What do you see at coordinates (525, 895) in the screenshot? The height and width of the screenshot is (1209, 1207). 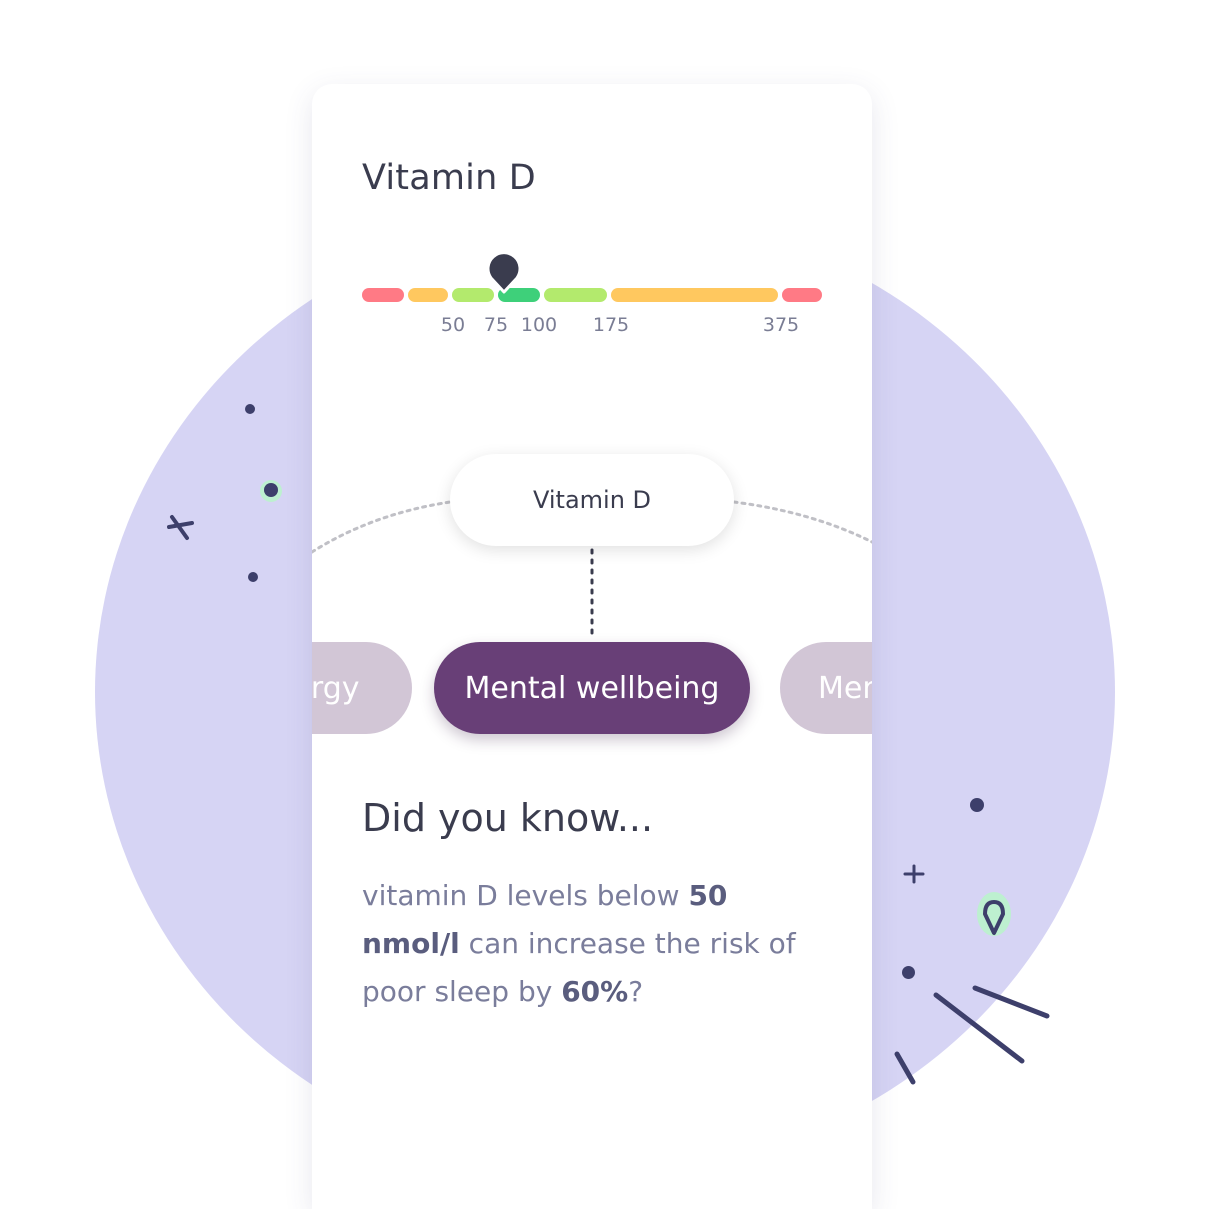 I see `fact-text: vitamin D levels below` at bounding box center [525, 895].